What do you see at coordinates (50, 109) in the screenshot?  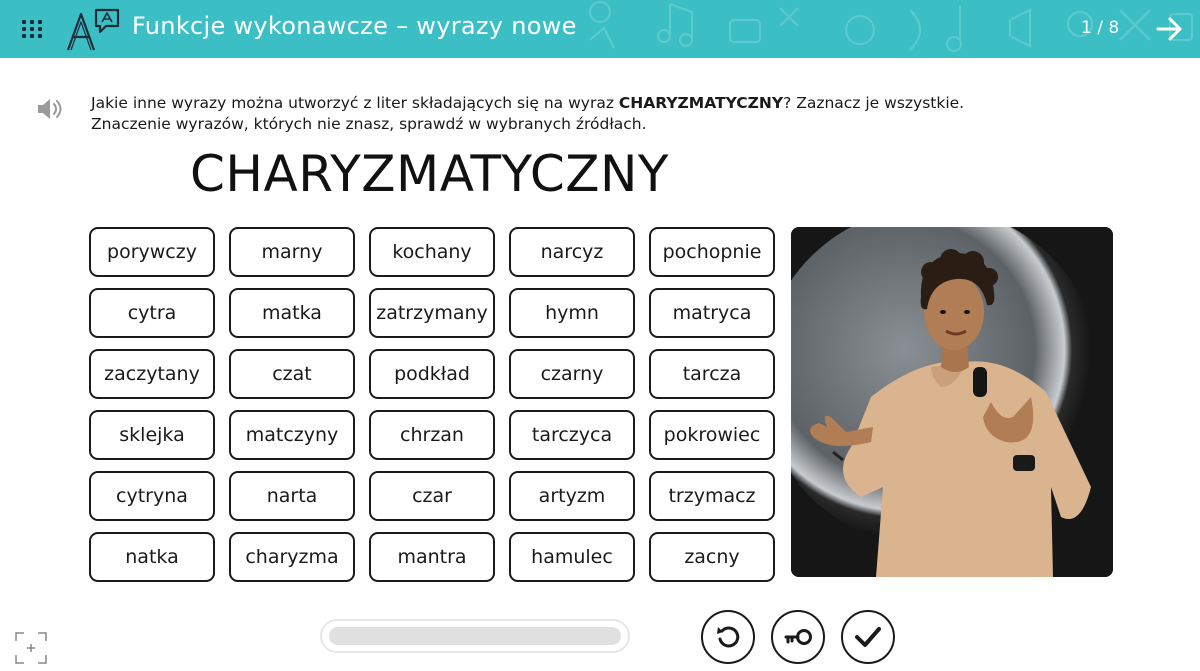 I see `speaker-icon` at bounding box center [50, 109].